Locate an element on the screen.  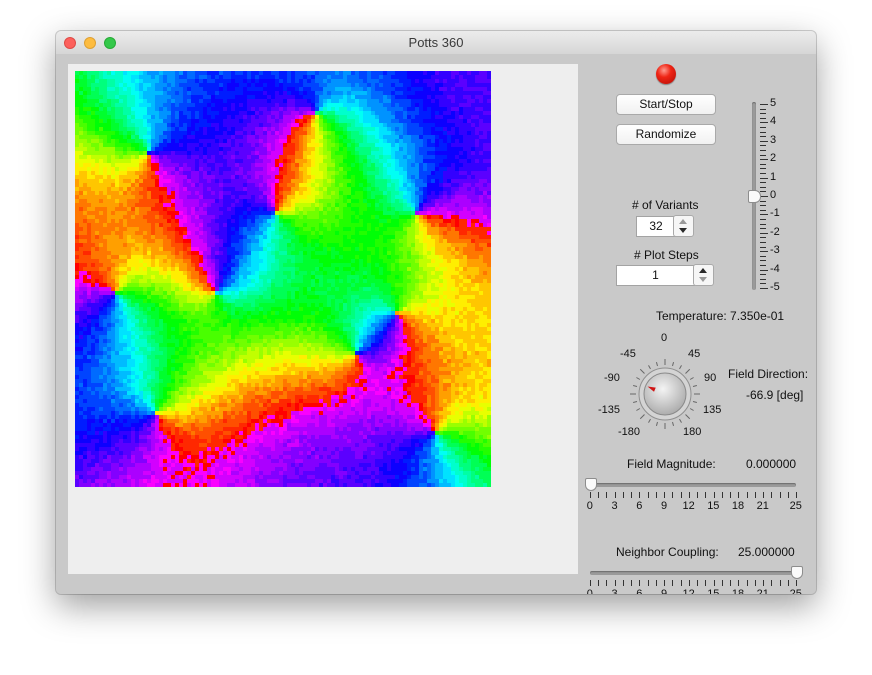
temperature-scale-label: -2 is located at coordinates (775, 231).